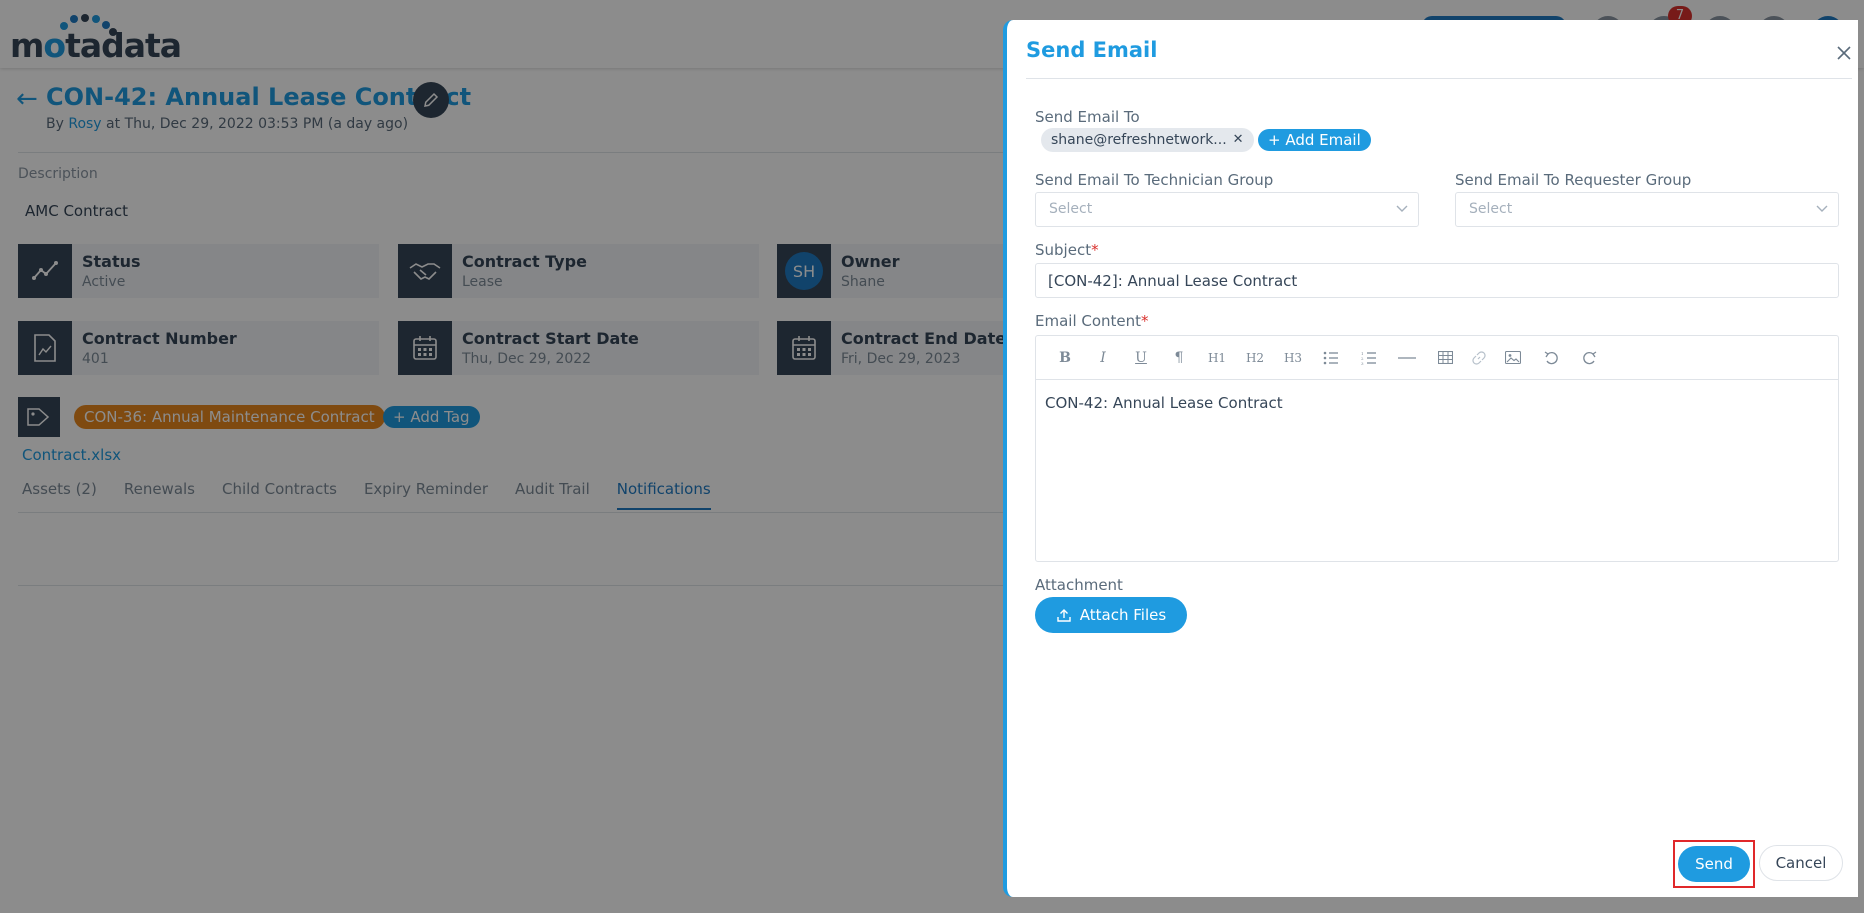 The height and width of the screenshot is (913, 1864). What do you see at coordinates (1065, 358) in the screenshot?
I see `bold-button: B` at bounding box center [1065, 358].